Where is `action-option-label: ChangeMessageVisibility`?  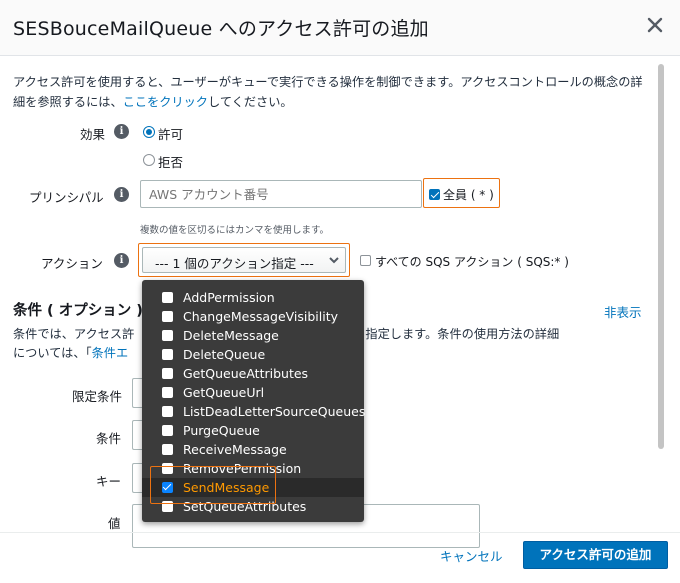
action-option-label: ChangeMessageVisibility is located at coordinates (260, 316).